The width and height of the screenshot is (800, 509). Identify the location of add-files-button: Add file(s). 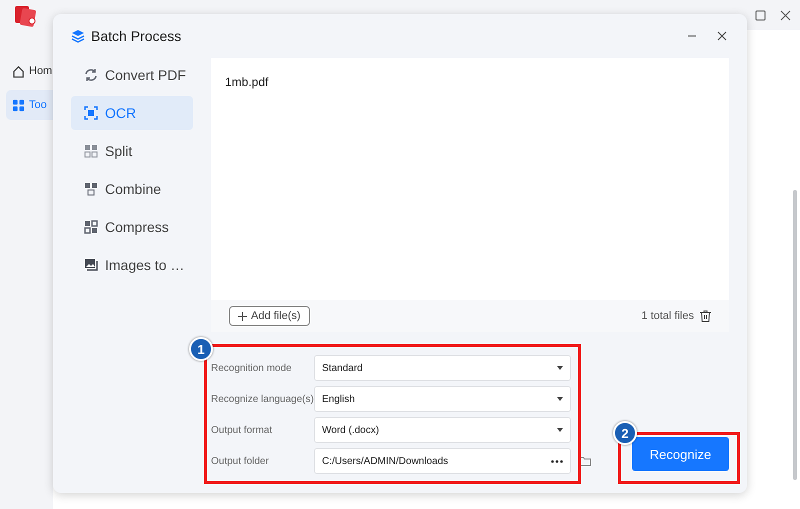
(269, 316).